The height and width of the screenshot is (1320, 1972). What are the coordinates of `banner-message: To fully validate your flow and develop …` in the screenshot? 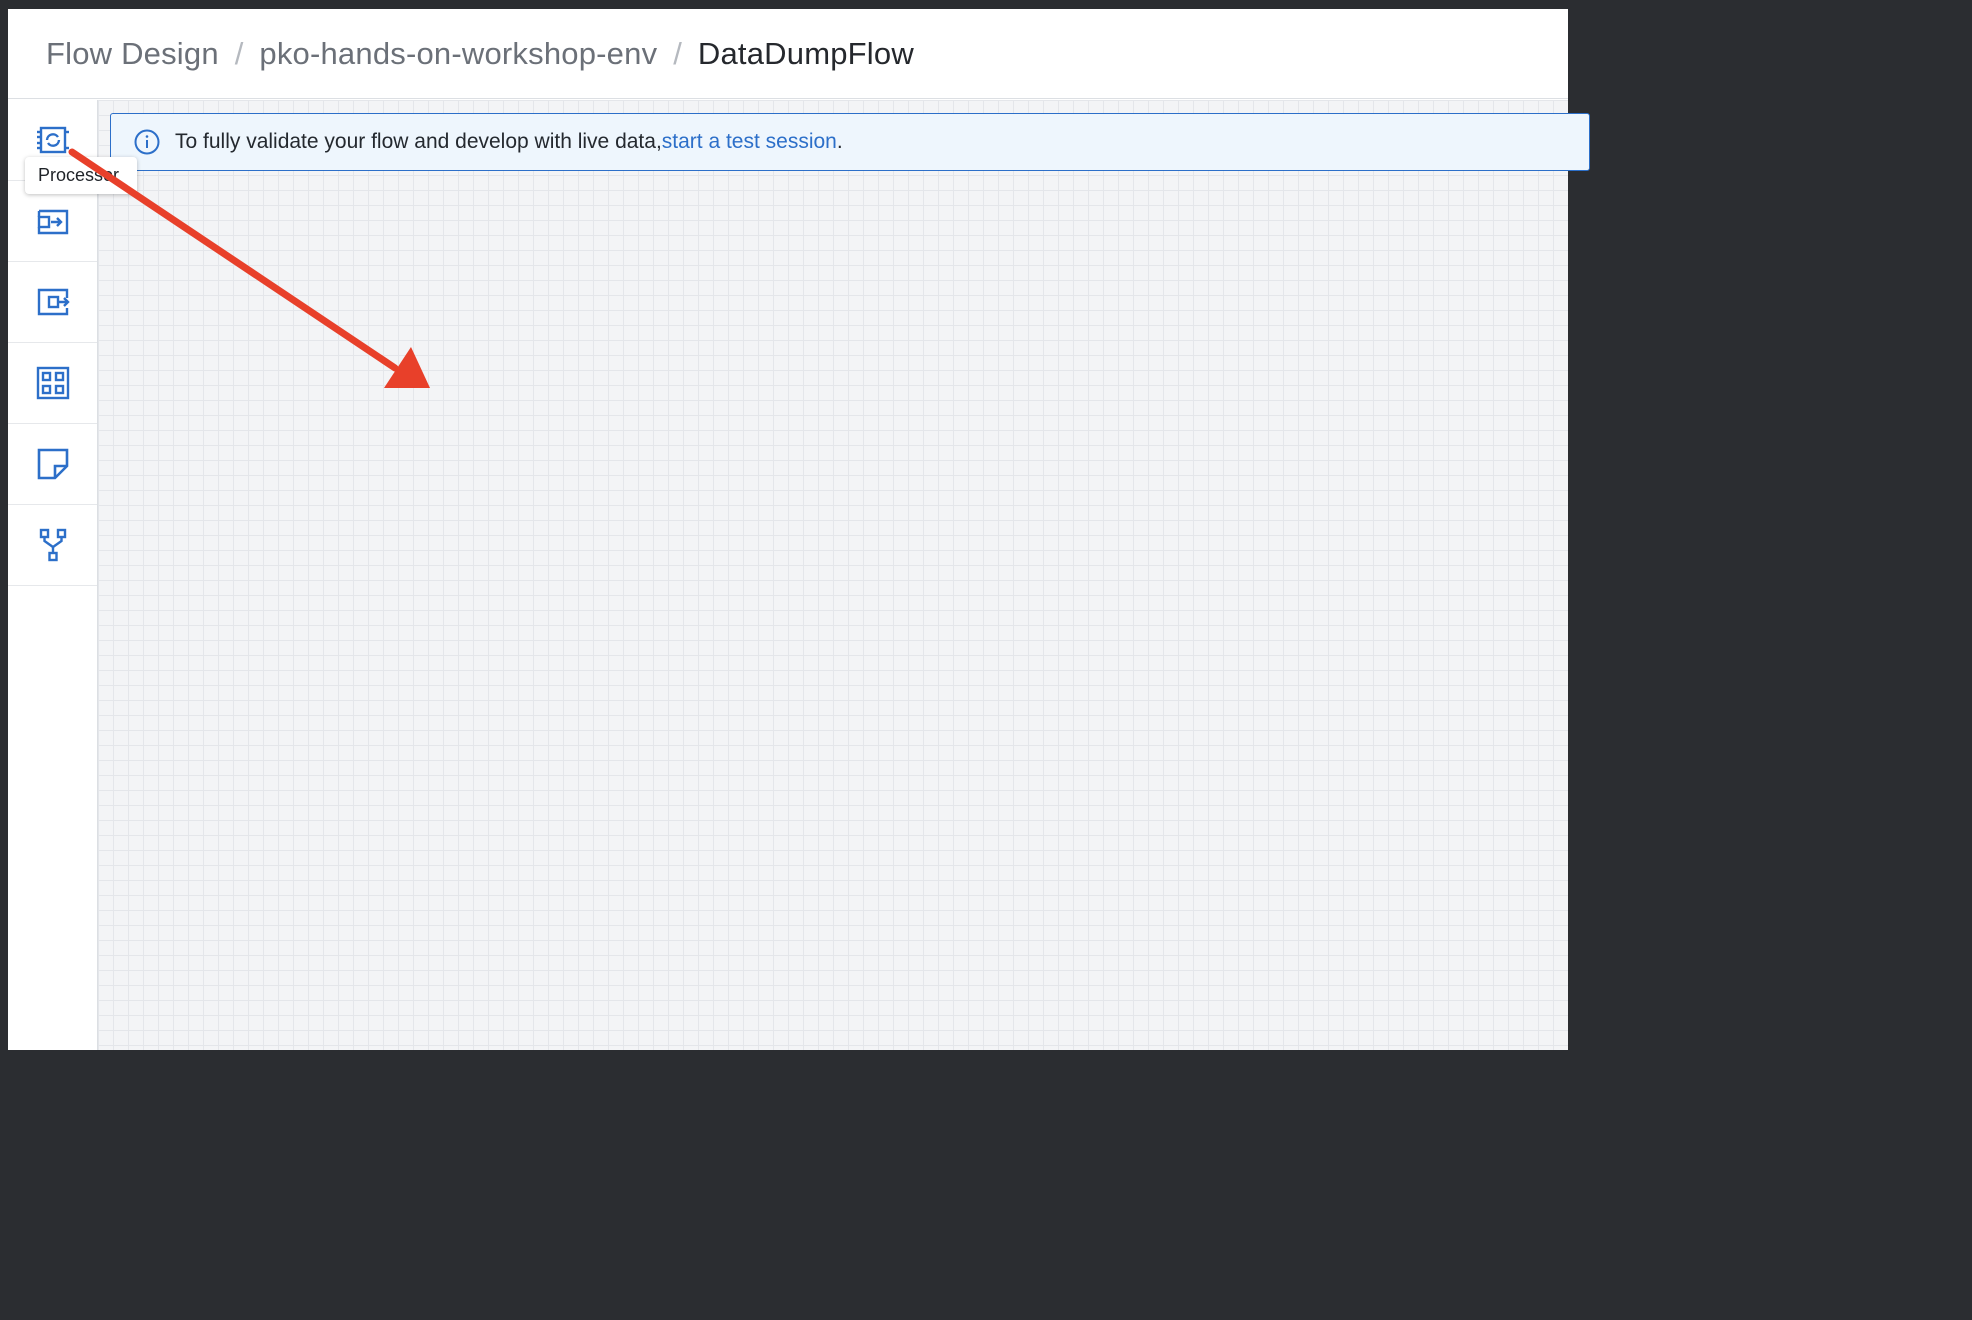 It's located at (418, 141).